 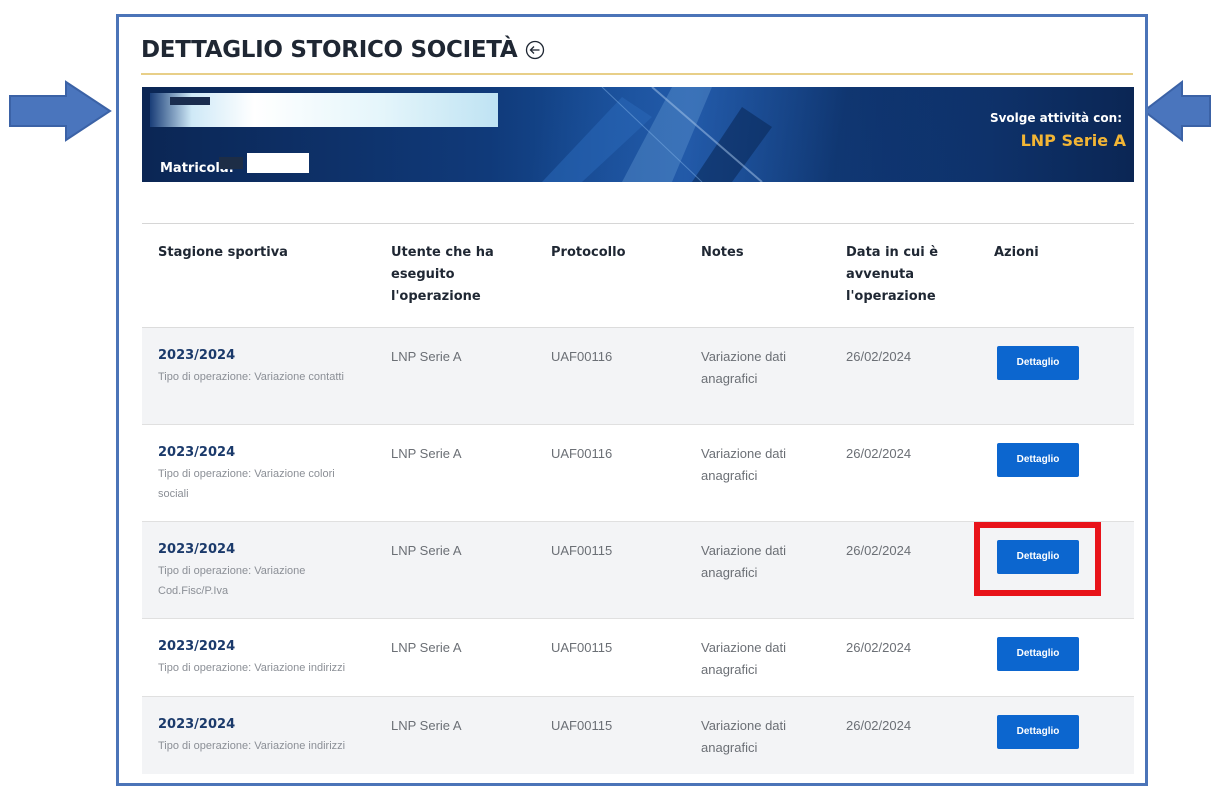 What do you see at coordinates (329, 50) in the screenshot?
I see `page-title-text: DETTAGLIO STORICO SOCIETÀ` at bounding box center [329, 50].